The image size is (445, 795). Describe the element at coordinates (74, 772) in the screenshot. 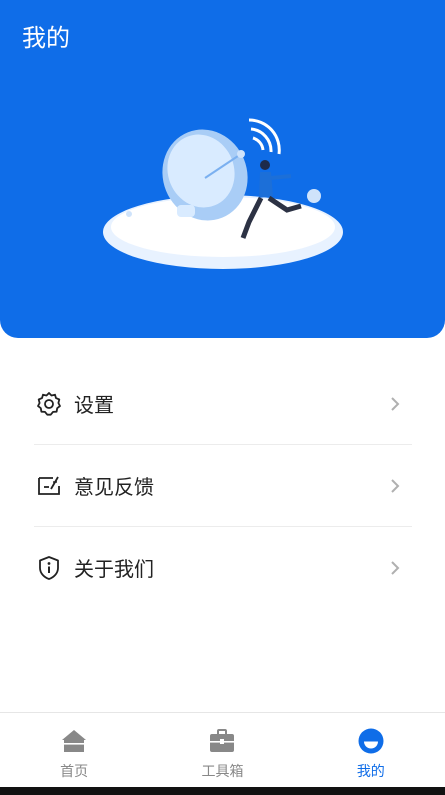

I see `tab-label: 首页` at that location.